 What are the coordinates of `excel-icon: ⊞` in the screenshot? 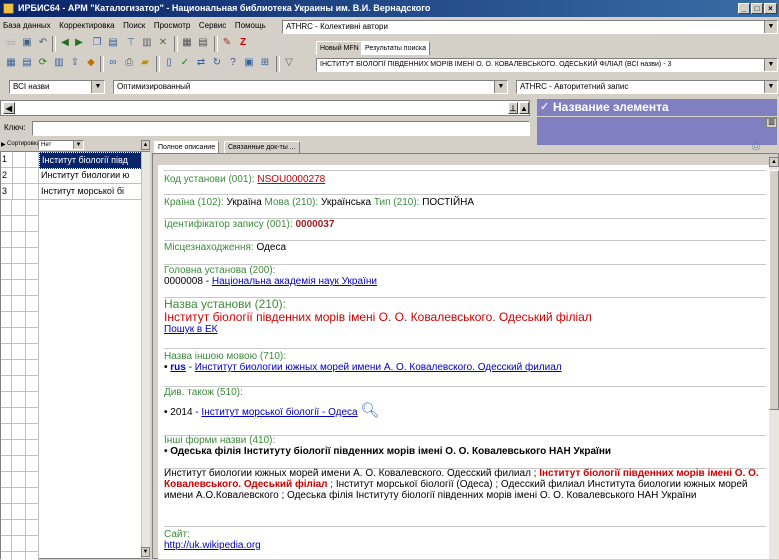 It's located at (265, 63).